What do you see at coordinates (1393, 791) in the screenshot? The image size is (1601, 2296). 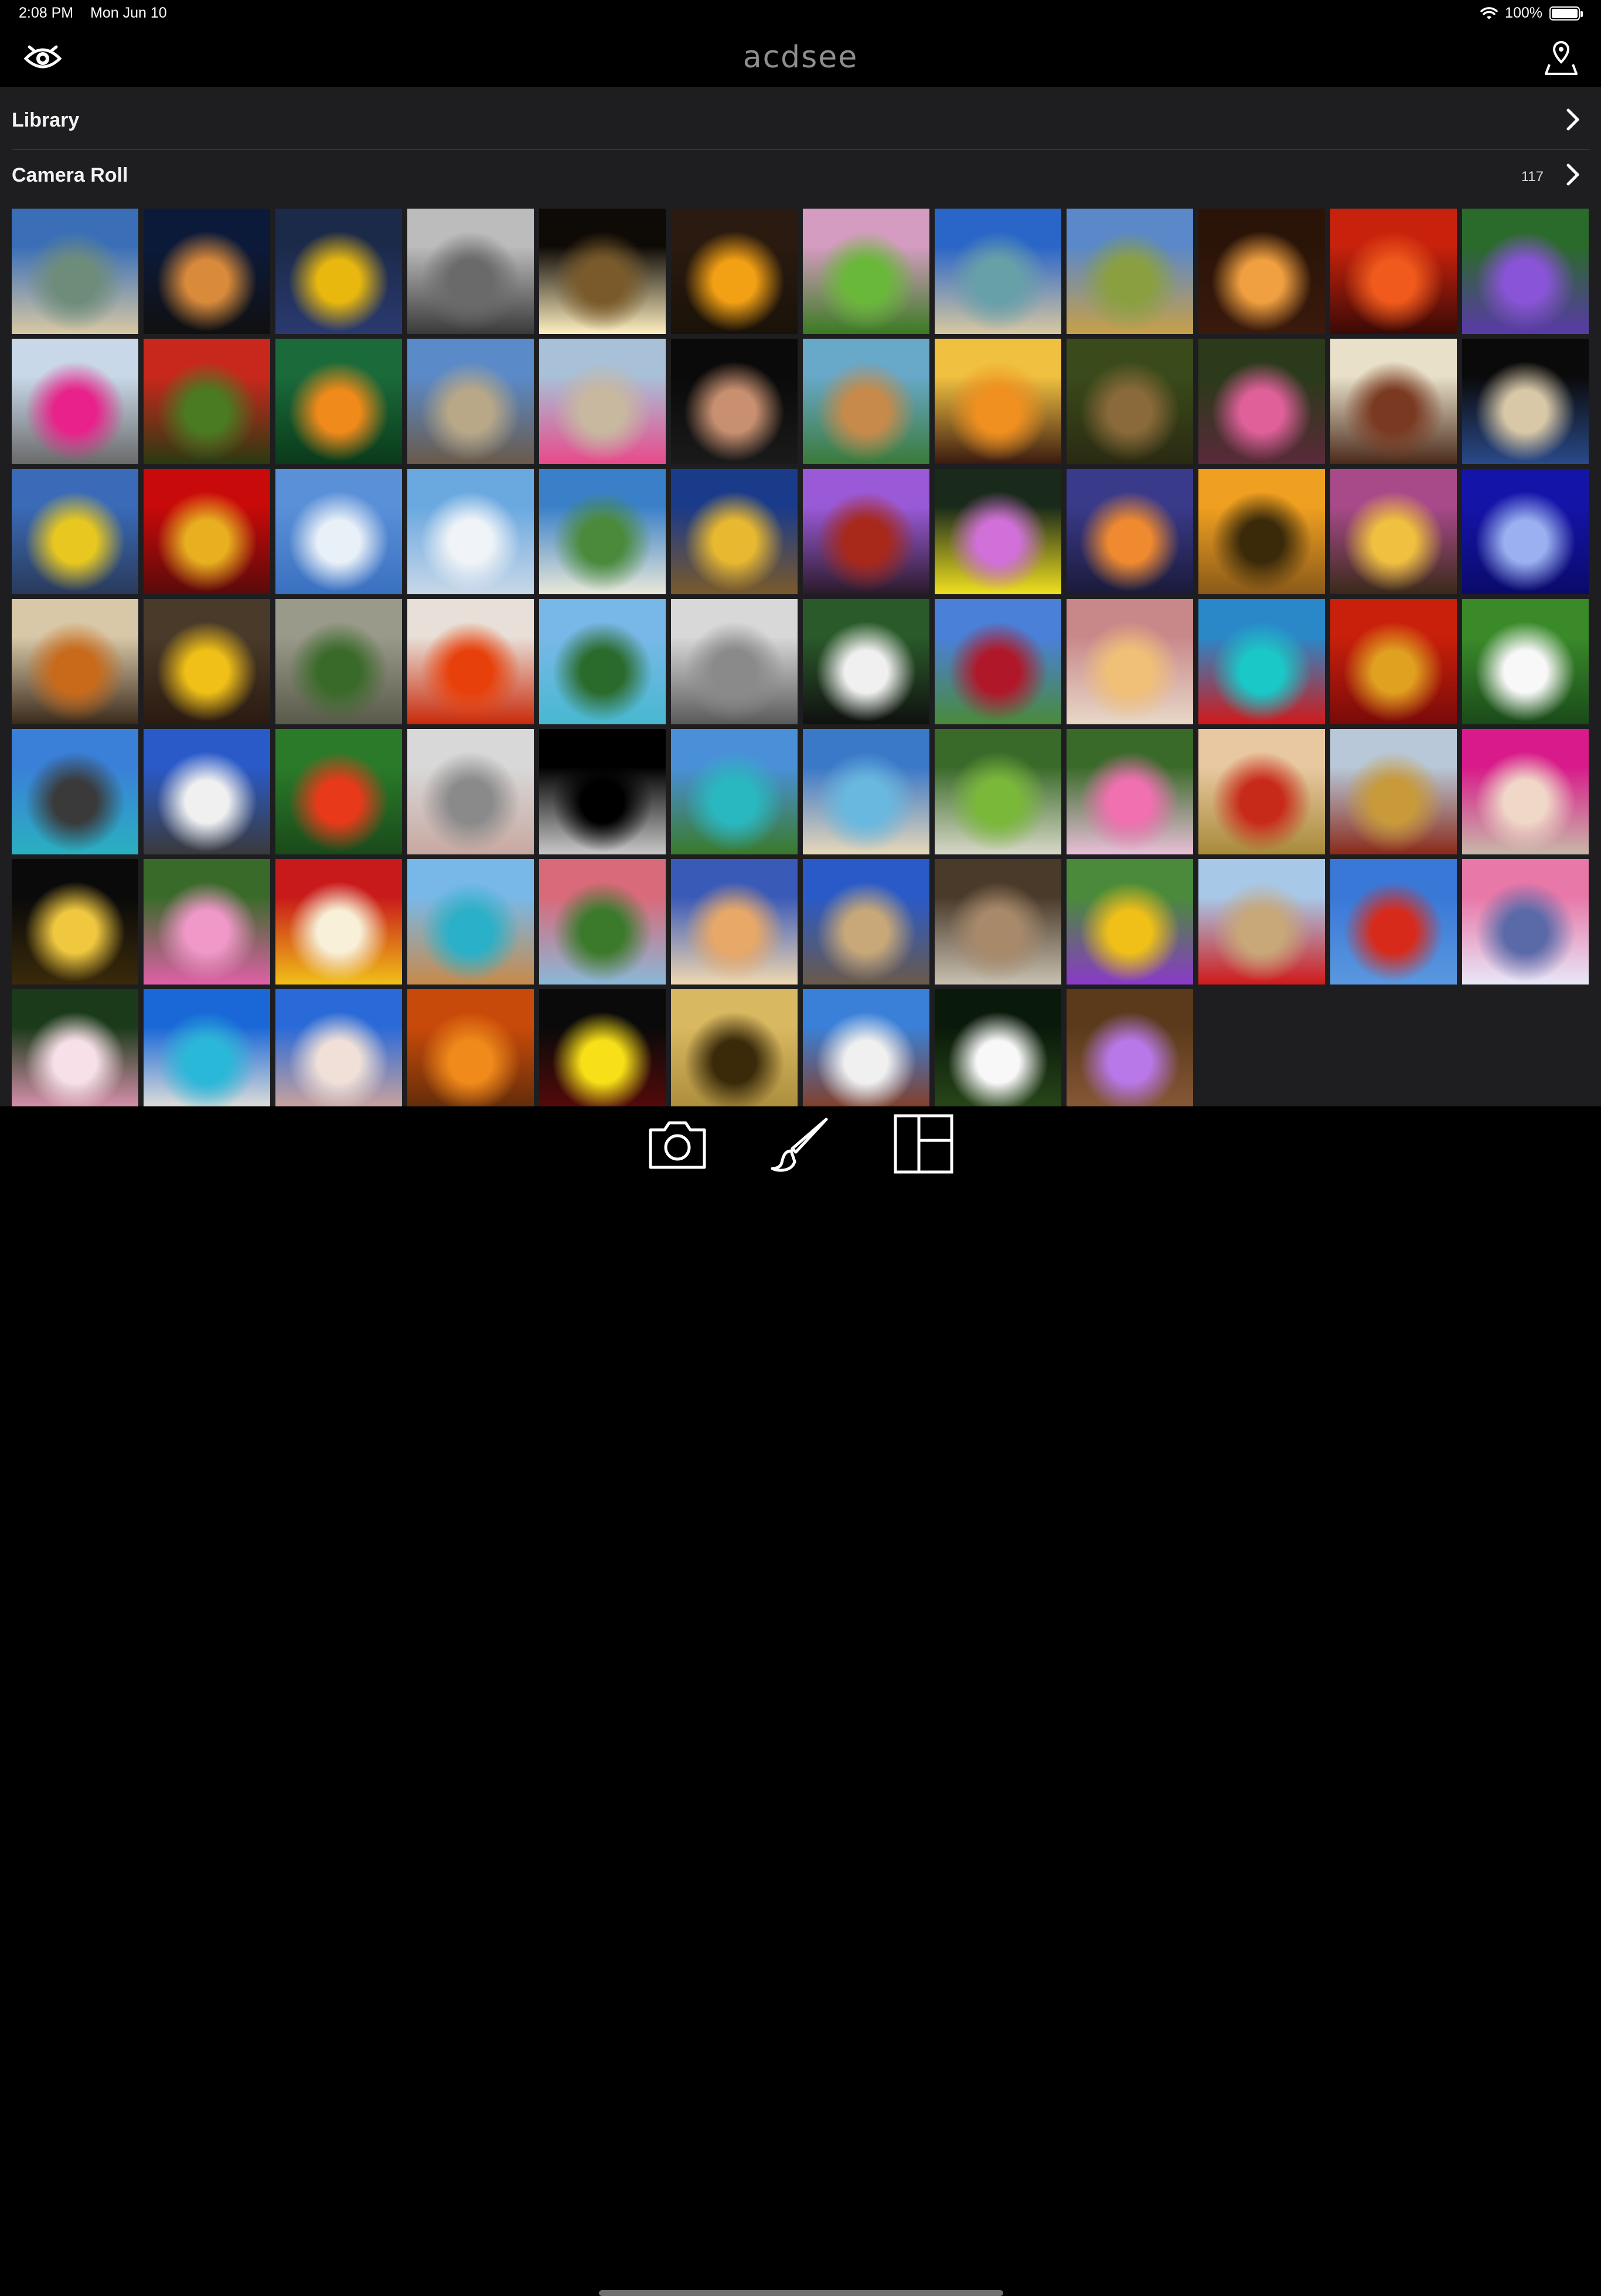 I see `photo-thumbnail-chinese-temple` at bounding box center [1393, 791].